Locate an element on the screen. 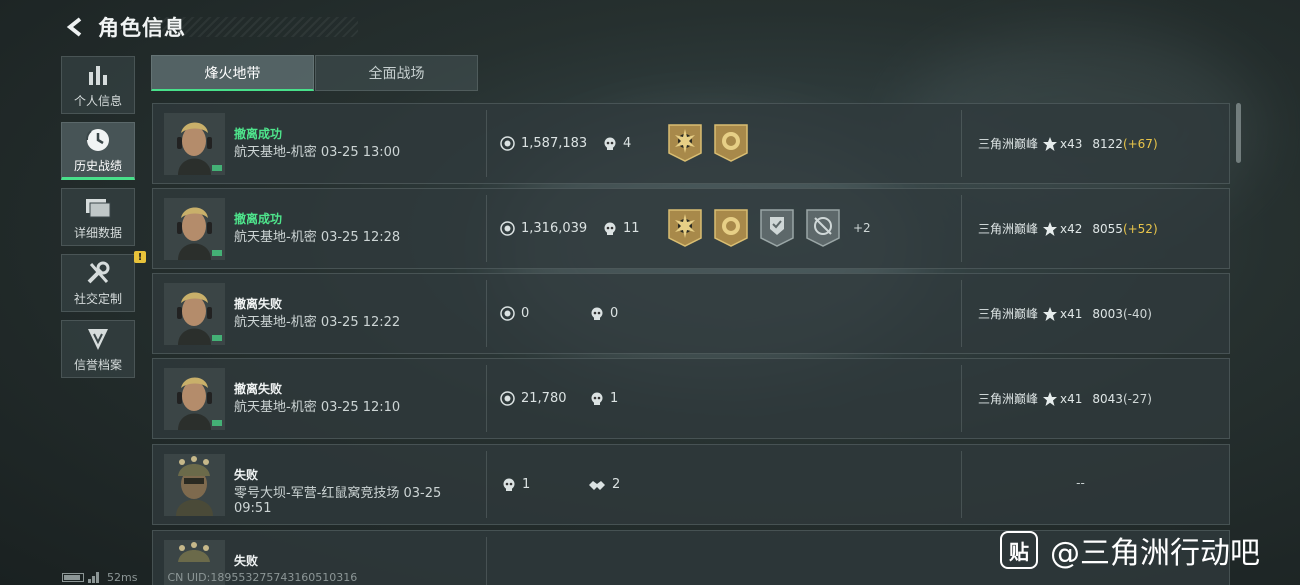  map-and-time: 零号大坝-军营-红鼠窝竞技场 03-25 09:51 is located at coordinates (338, 501).